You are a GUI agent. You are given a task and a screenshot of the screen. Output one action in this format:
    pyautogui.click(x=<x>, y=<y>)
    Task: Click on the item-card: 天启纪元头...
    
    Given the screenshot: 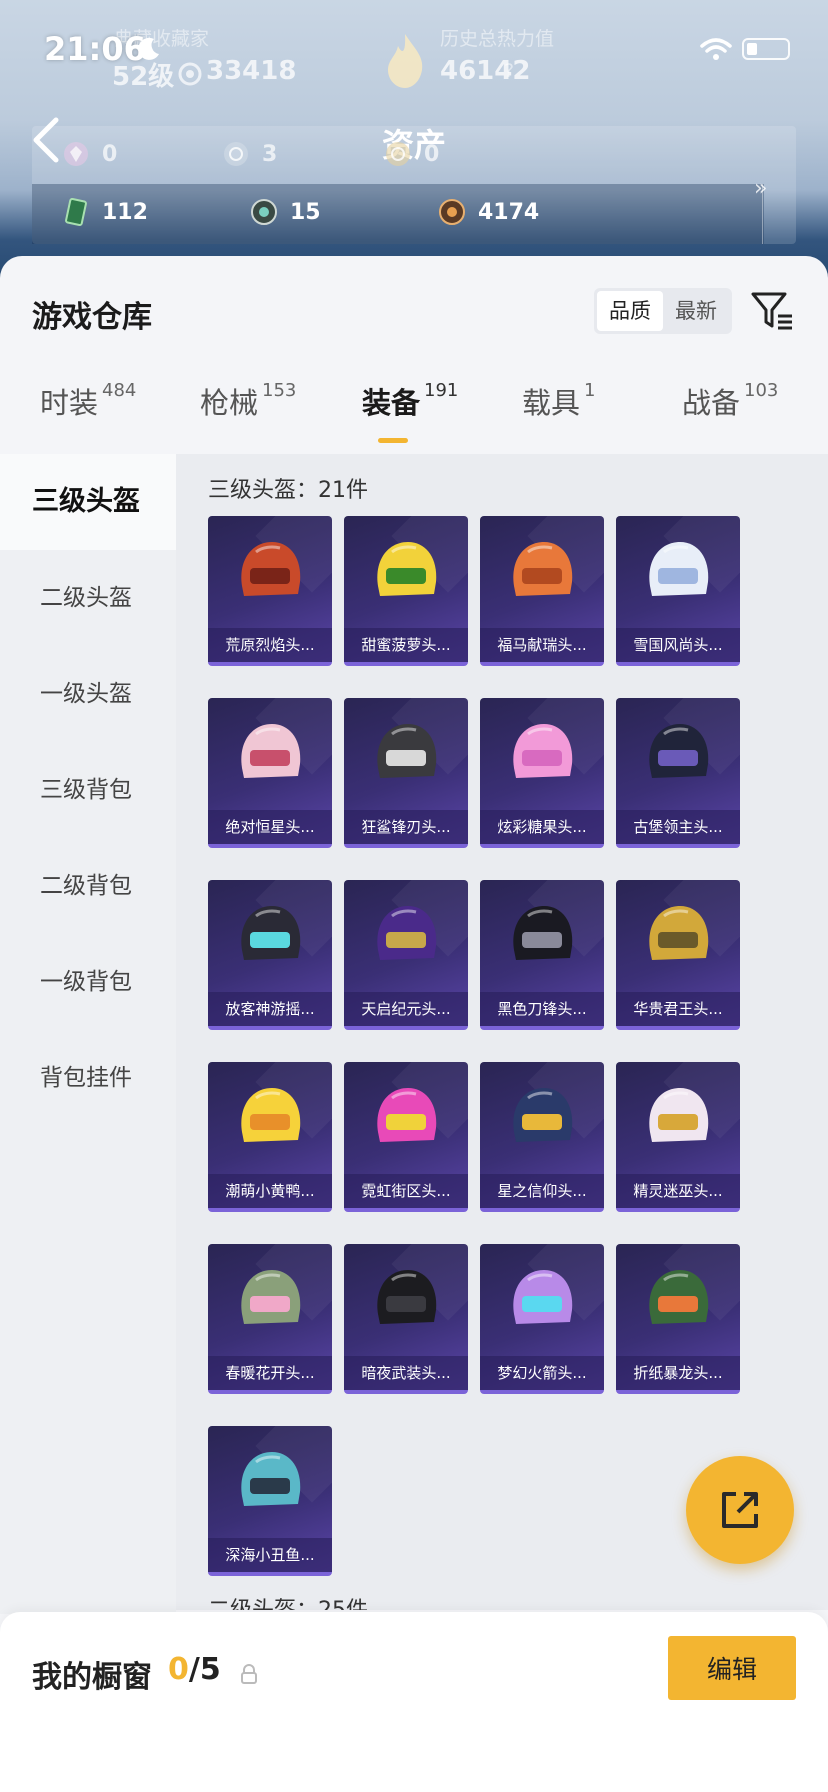 What is the action you would take?
    pyautogui.click(x=406, y=955)
    